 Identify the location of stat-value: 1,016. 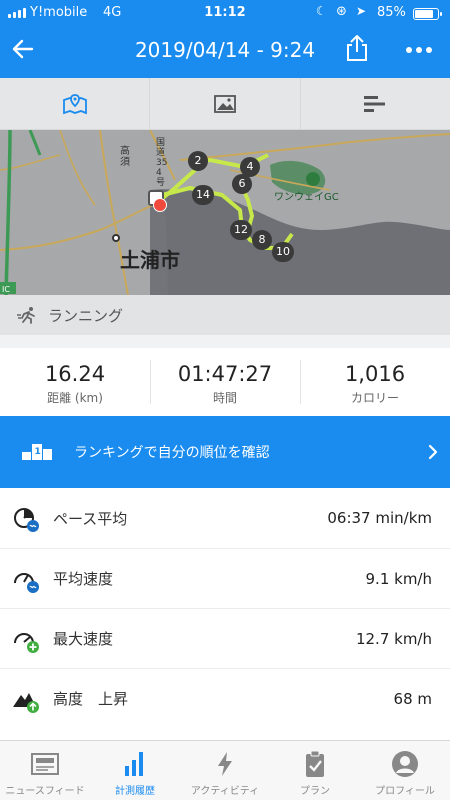
(375, 374).